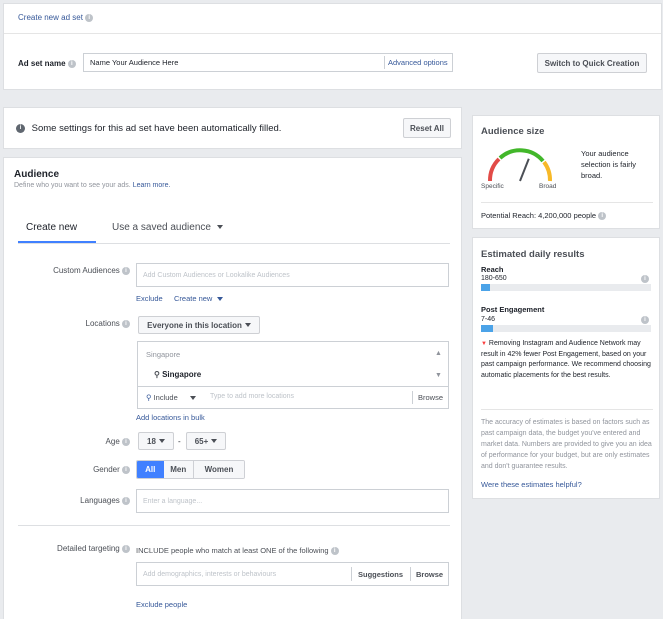 Image resolution: width=663 pixels, height=619 pixels. Describe the element at coordinates (149, 298) in the screenshot. I see `exclude-link: Exclude` at that location.